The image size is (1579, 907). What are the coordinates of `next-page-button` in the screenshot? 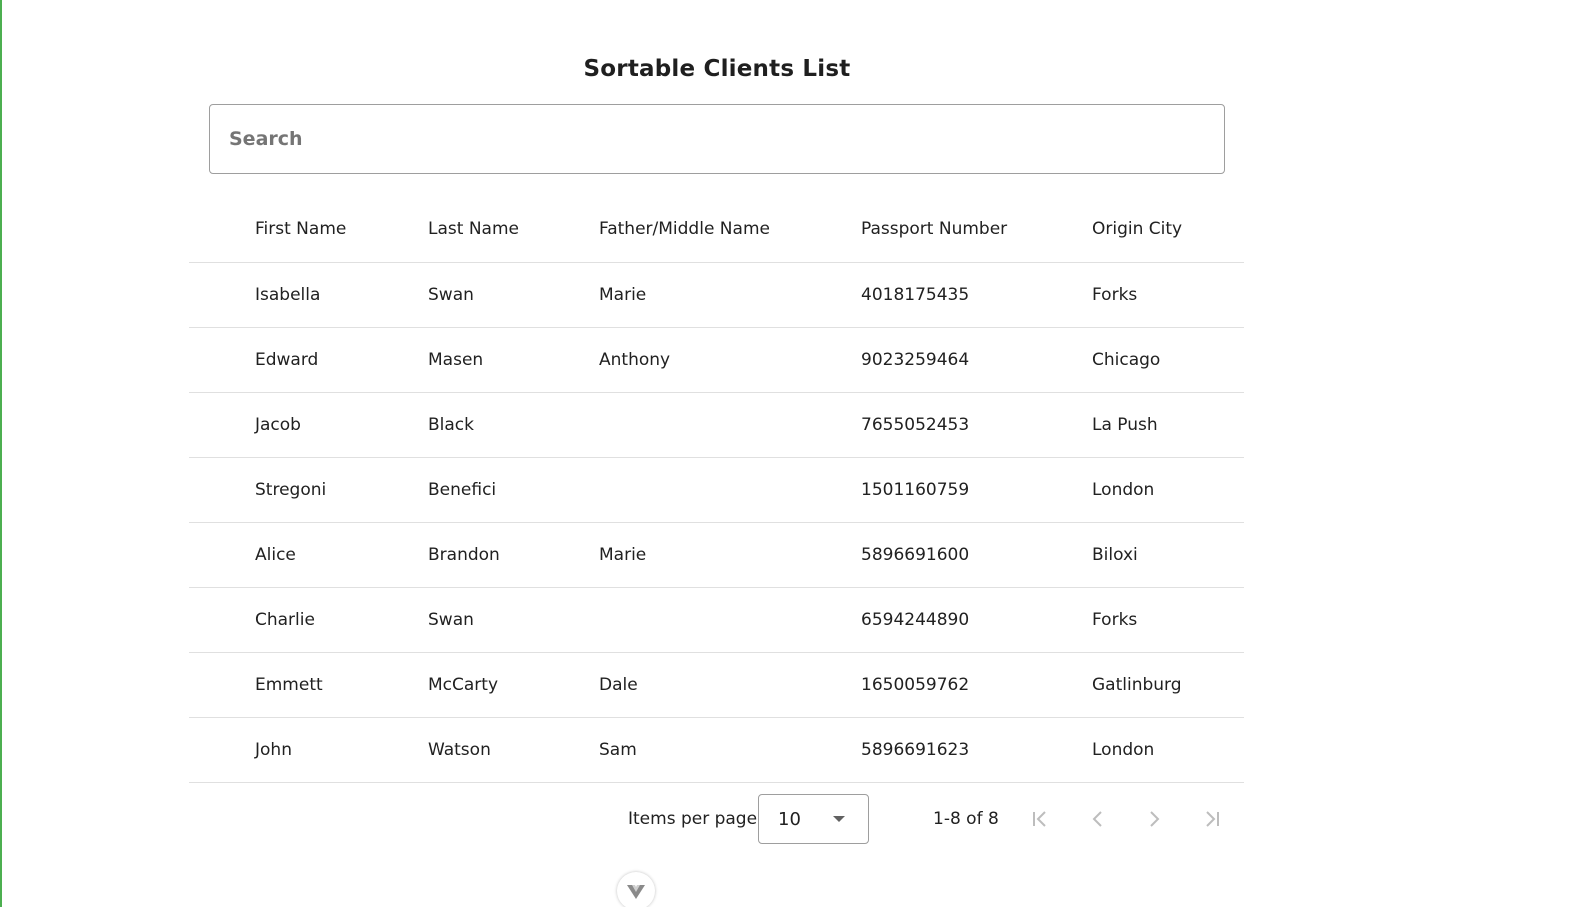 It's located at (1154, 819).